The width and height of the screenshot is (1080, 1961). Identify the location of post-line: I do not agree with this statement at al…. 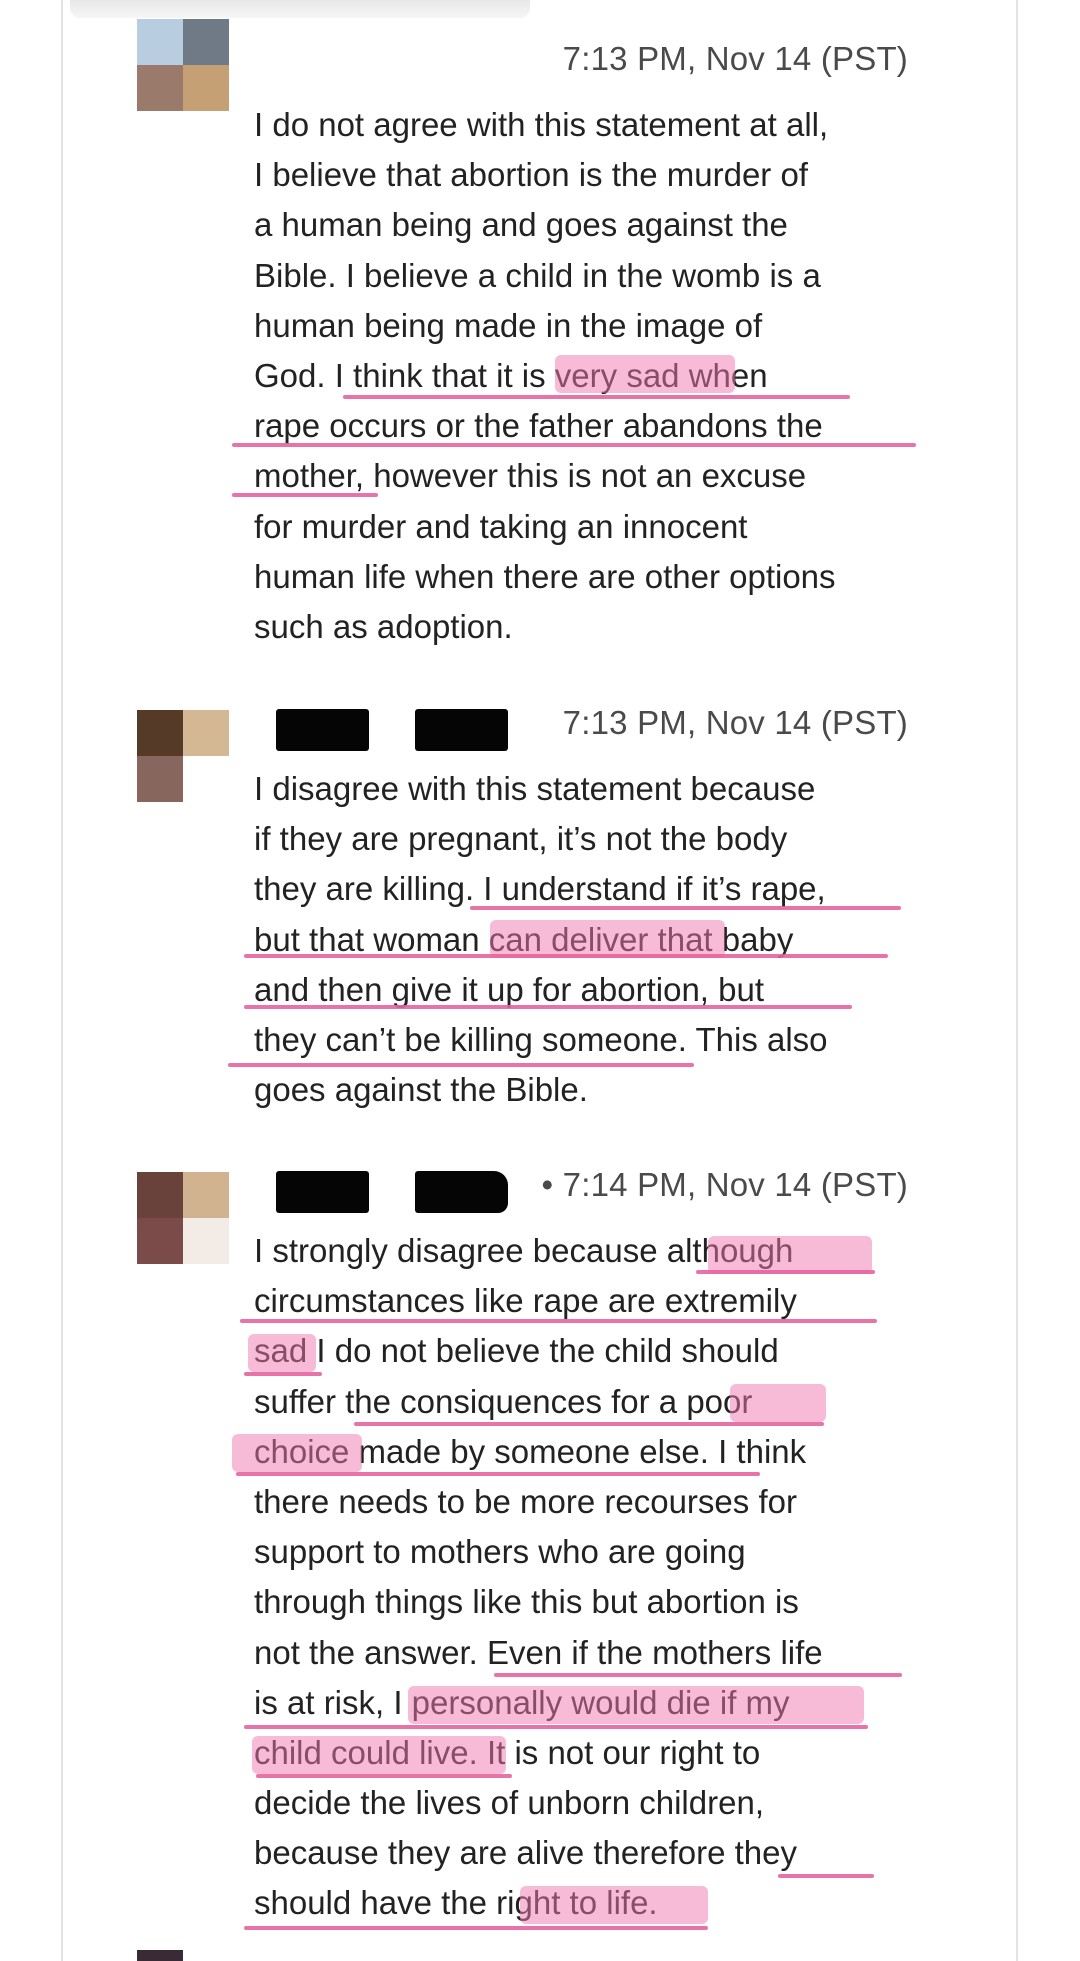
(541, 124).